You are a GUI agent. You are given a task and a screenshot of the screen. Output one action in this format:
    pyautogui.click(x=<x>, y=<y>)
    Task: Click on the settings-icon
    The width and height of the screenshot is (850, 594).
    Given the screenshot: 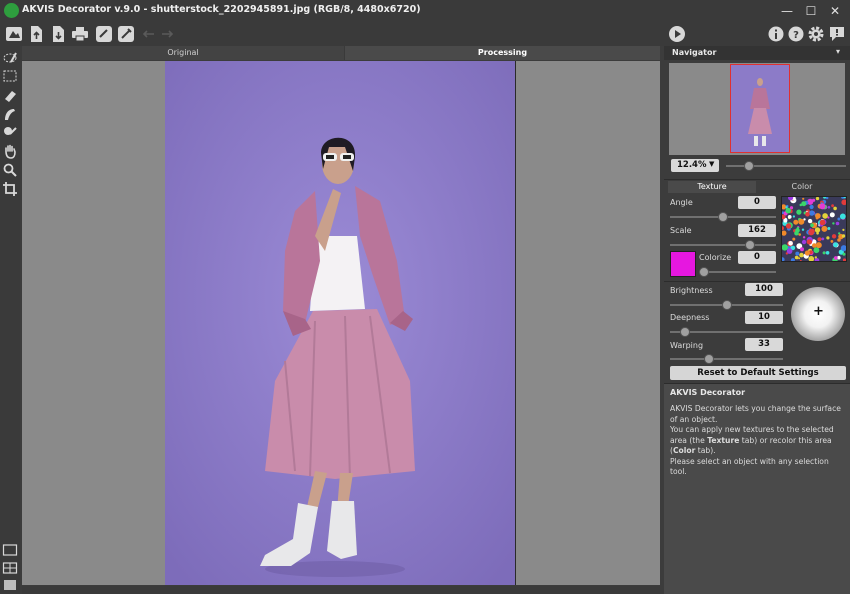 What is the action you would take?
    pyautogui.click(x=816, y=34)
    